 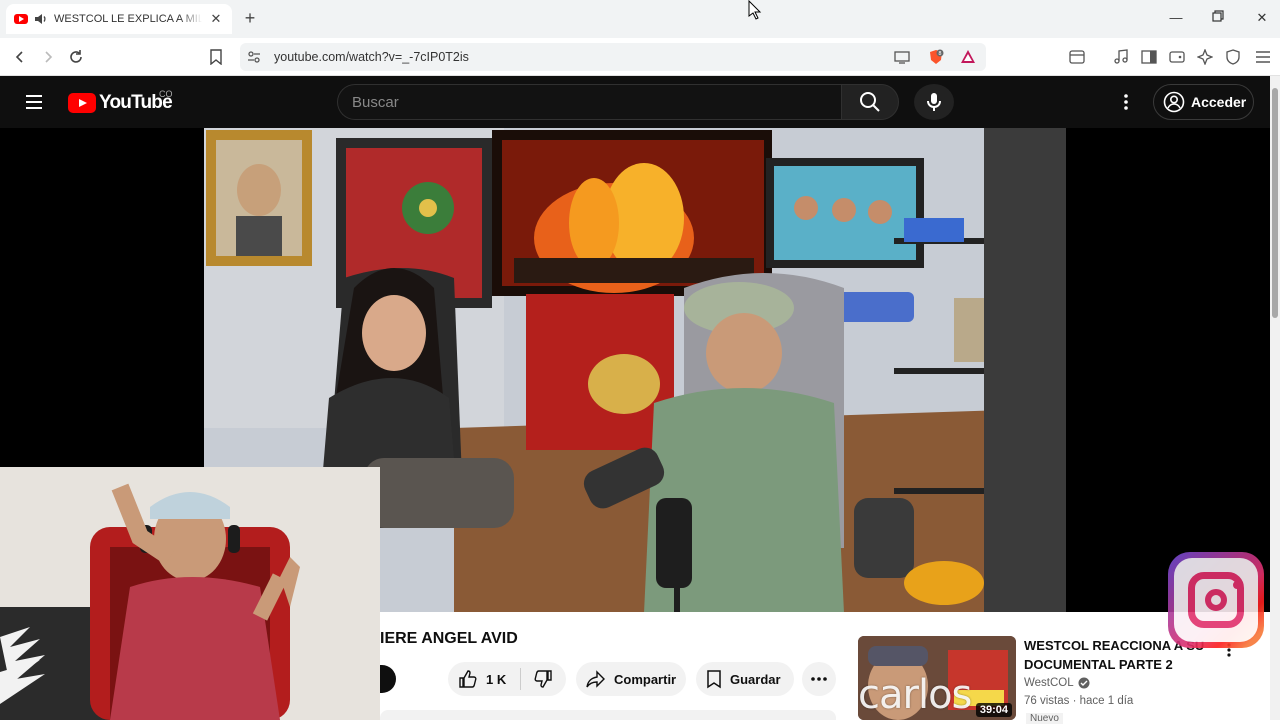 I want to click on youtube-favicon-icon, so click(x=21, y=19).